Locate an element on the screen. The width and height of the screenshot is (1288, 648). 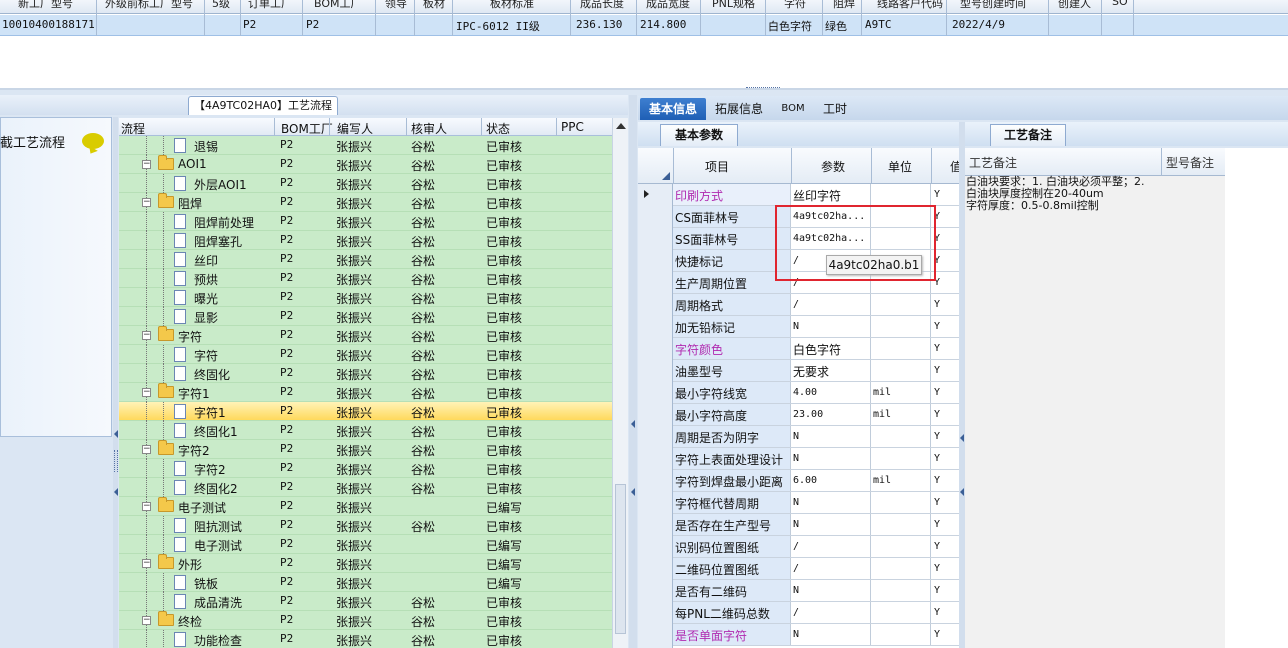
col-header: 5级 is located at coordinates (221, 5).